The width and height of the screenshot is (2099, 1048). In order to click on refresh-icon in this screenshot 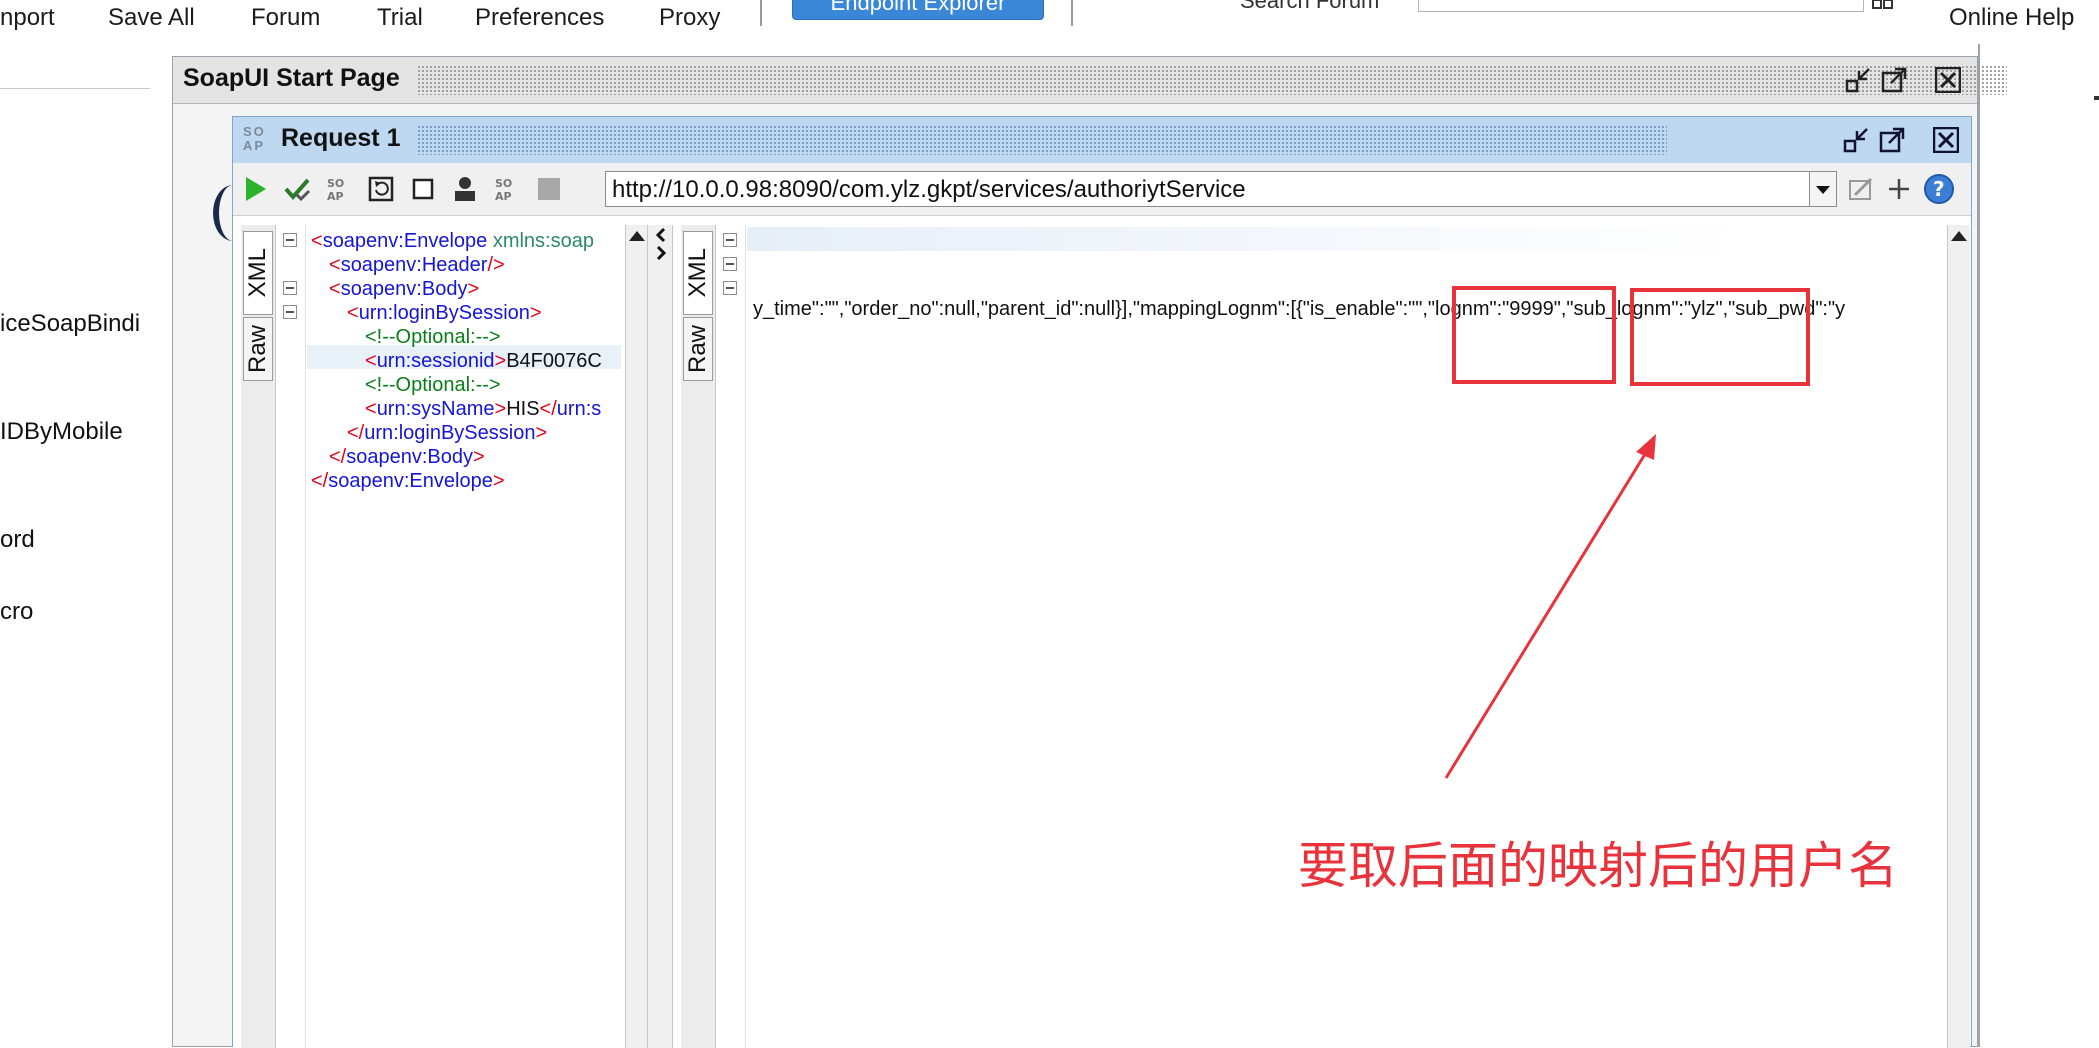, I will do `click(381, 189)`.